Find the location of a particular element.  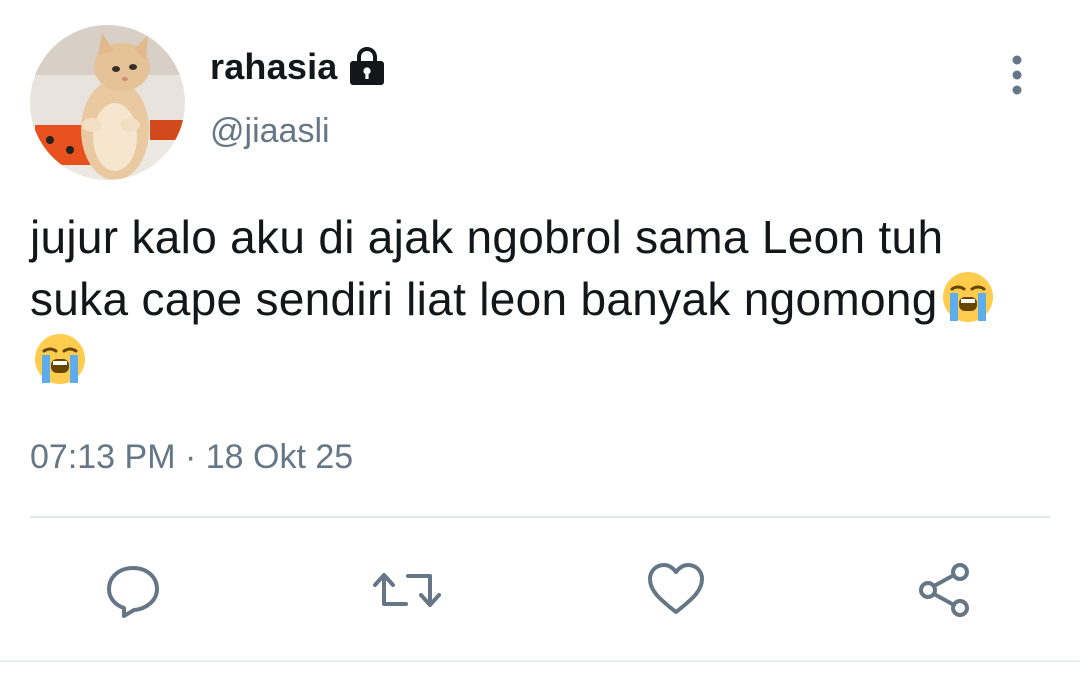

tweet-date: 18 Okt 25 is located at coordinates (279, 457).